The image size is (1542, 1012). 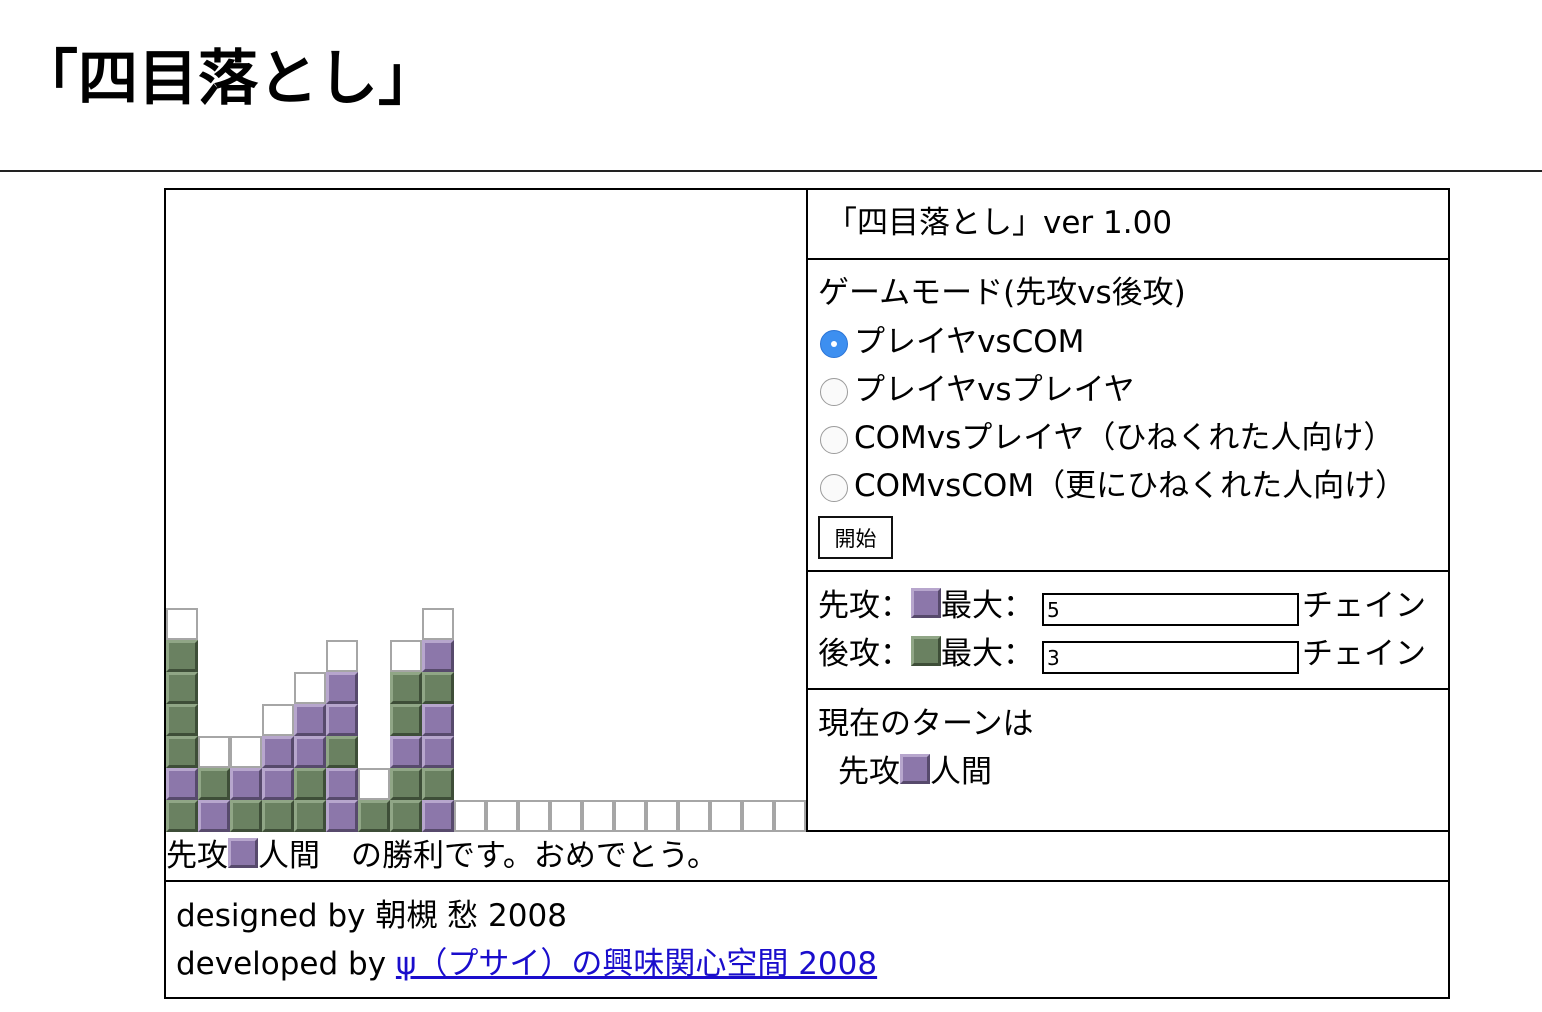 What do you see at coordinates (926, 724) in the screenshot?
I see `turn-title: 現在のターンは` at bounding box center [926, 724].